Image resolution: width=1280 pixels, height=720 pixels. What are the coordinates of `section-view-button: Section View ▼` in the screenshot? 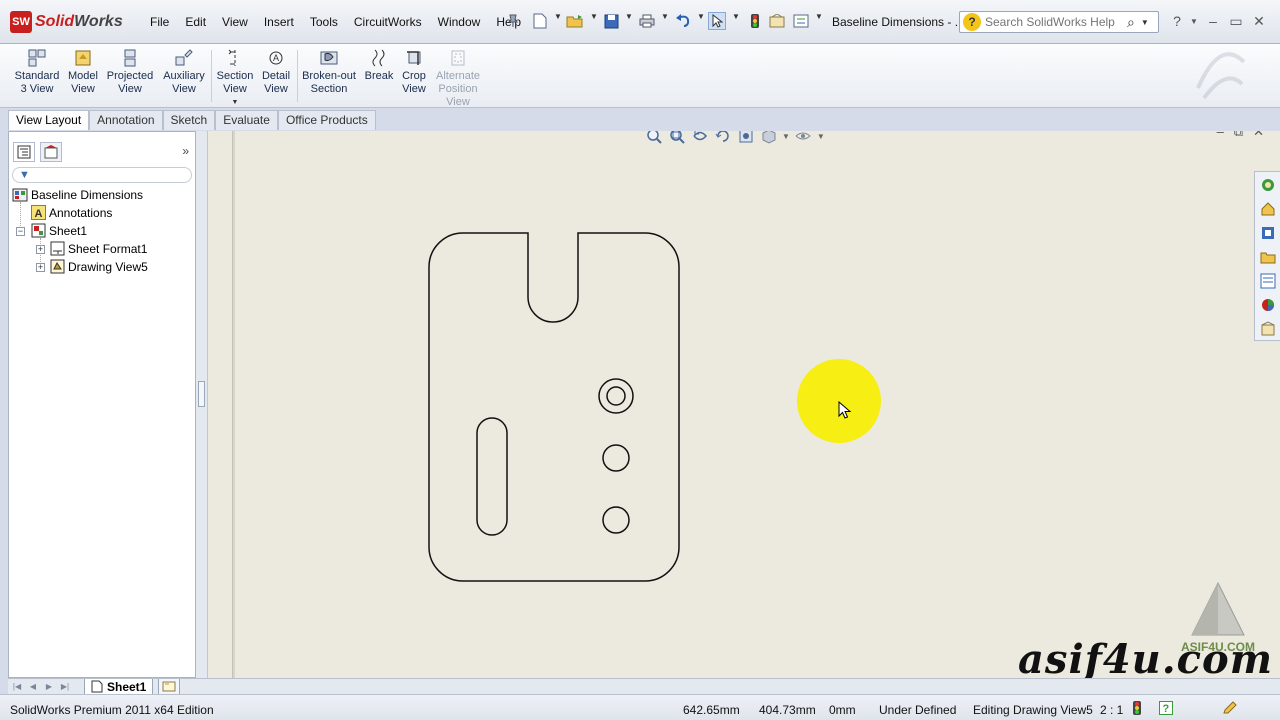 It's located at (235, 78).